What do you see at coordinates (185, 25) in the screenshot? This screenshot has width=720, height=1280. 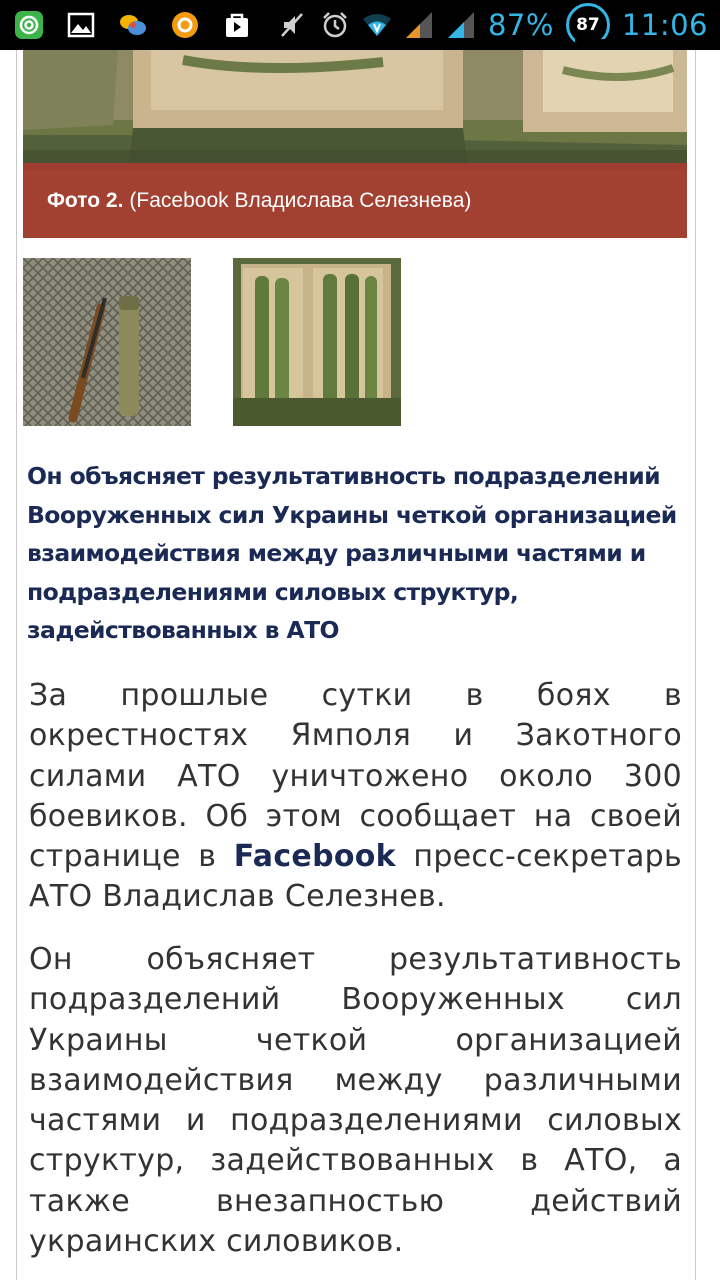 I see `app-circle-icon` at bounding box center [185, 25].